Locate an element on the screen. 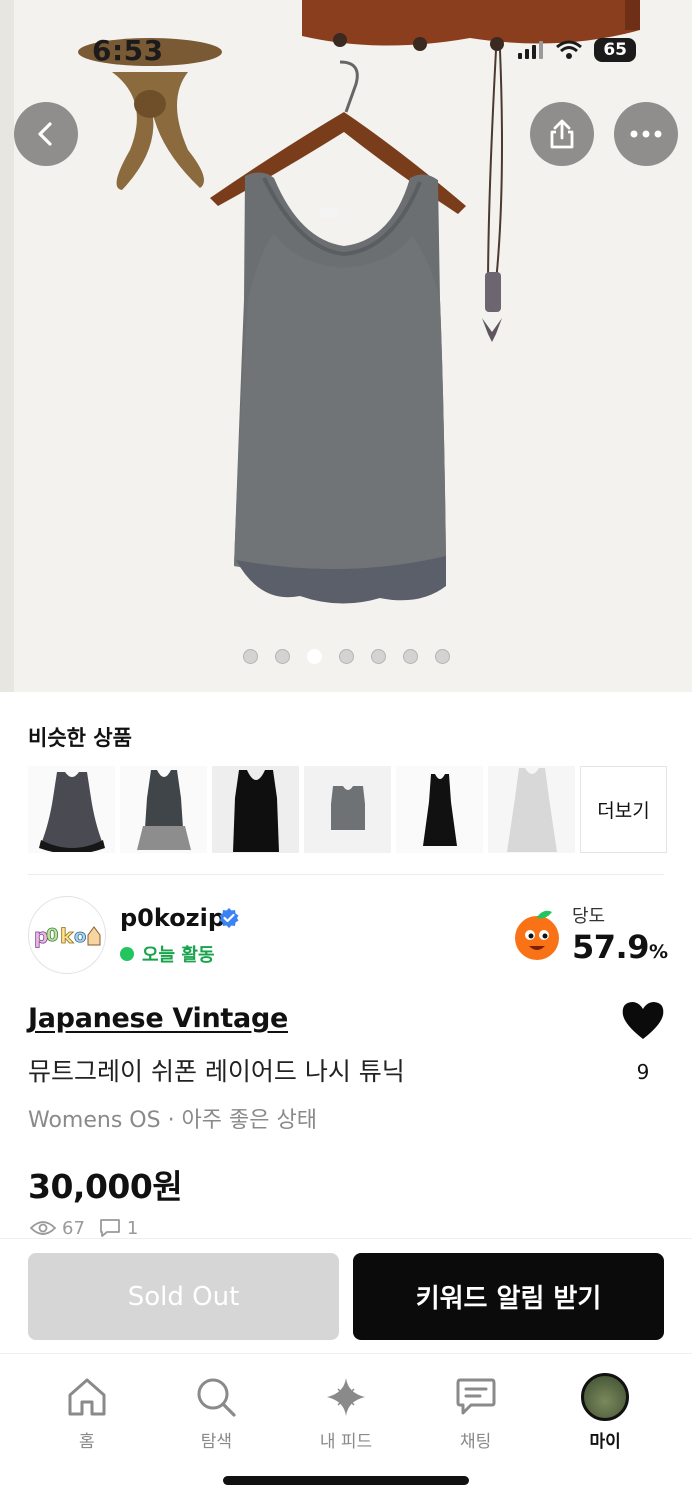  divider is located at coordinates (346, 874).